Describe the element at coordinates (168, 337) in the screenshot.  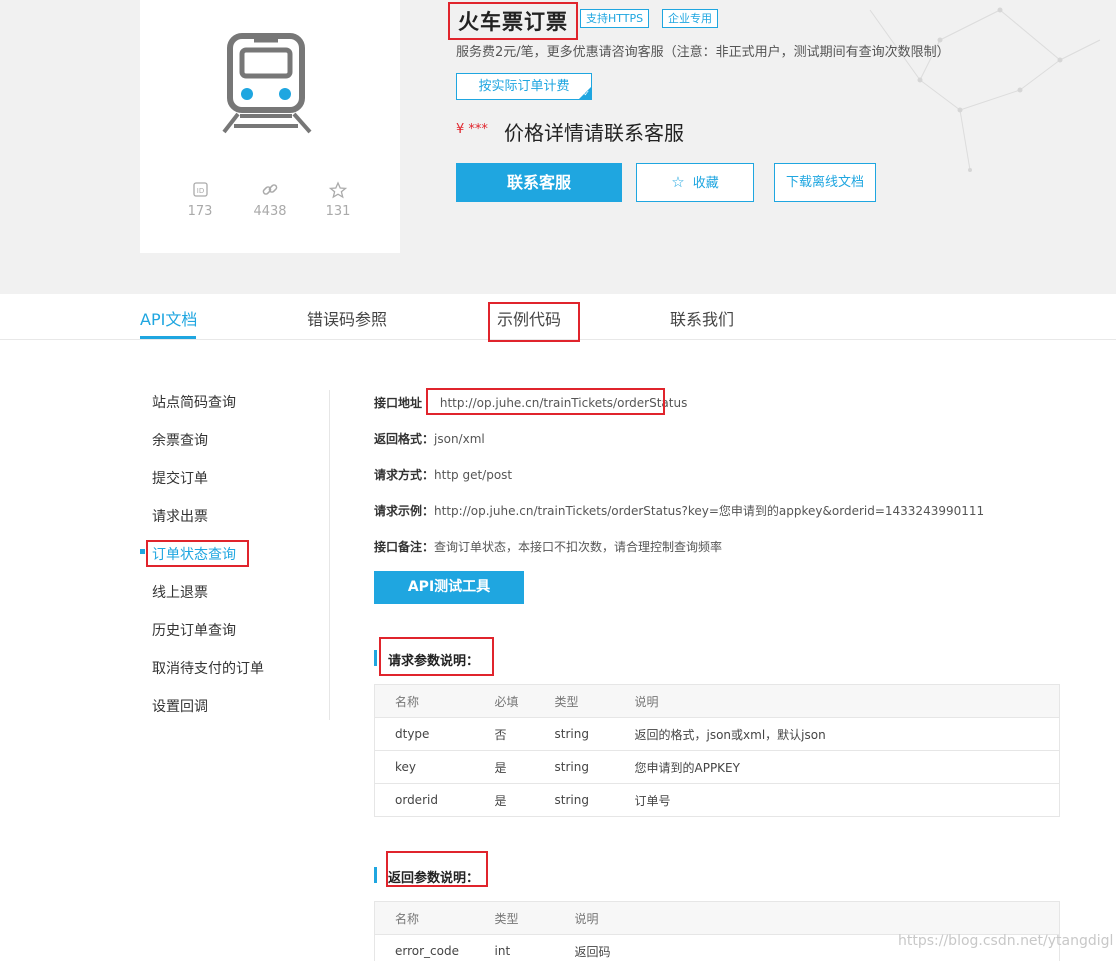
I see `active-tab-underline` at that location.